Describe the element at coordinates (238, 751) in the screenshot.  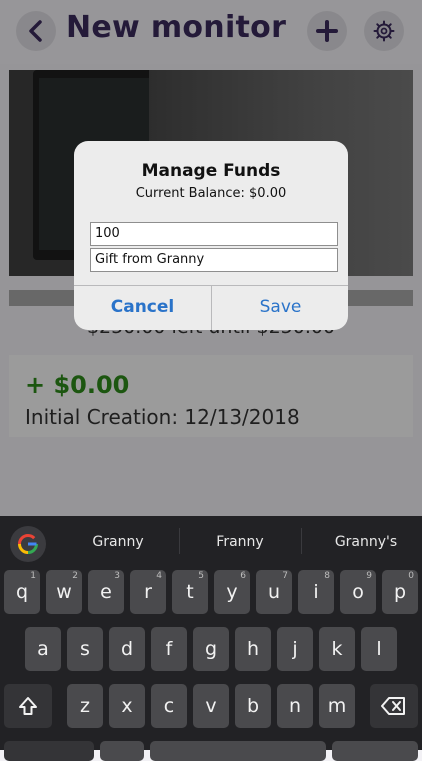
I see `space-key` at that location.